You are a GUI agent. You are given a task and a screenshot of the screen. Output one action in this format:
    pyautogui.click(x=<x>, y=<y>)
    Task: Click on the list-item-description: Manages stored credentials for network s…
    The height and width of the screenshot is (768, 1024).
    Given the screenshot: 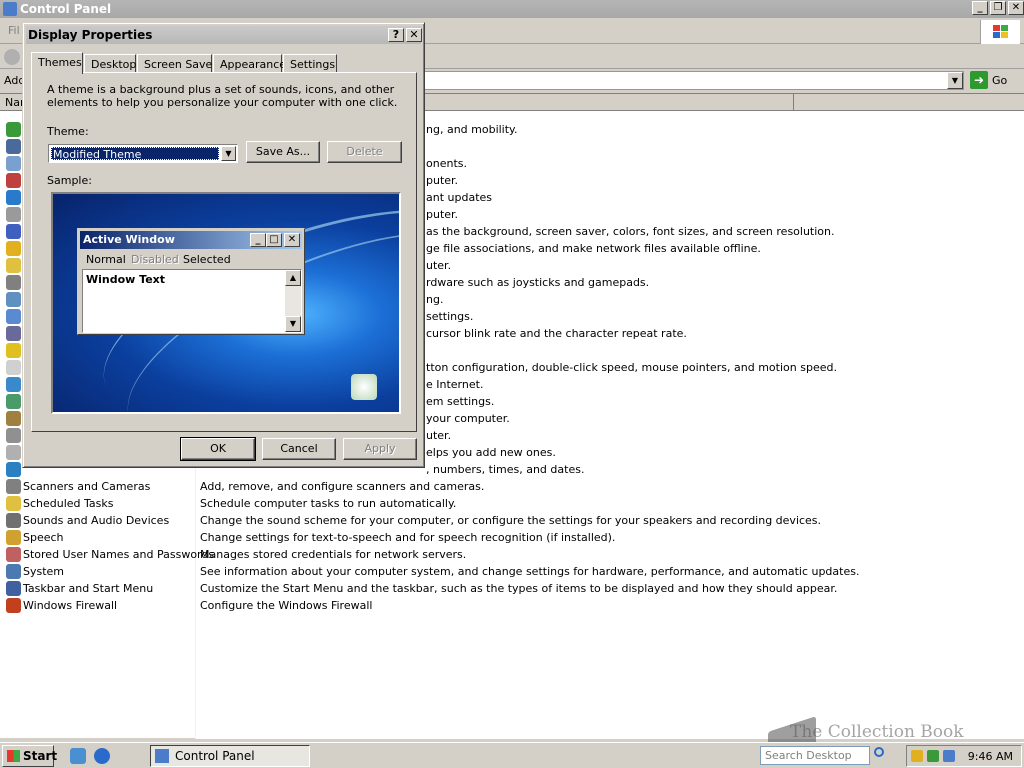 What is the action you would take?
    pyautogui.click(x=333, y=554)
    